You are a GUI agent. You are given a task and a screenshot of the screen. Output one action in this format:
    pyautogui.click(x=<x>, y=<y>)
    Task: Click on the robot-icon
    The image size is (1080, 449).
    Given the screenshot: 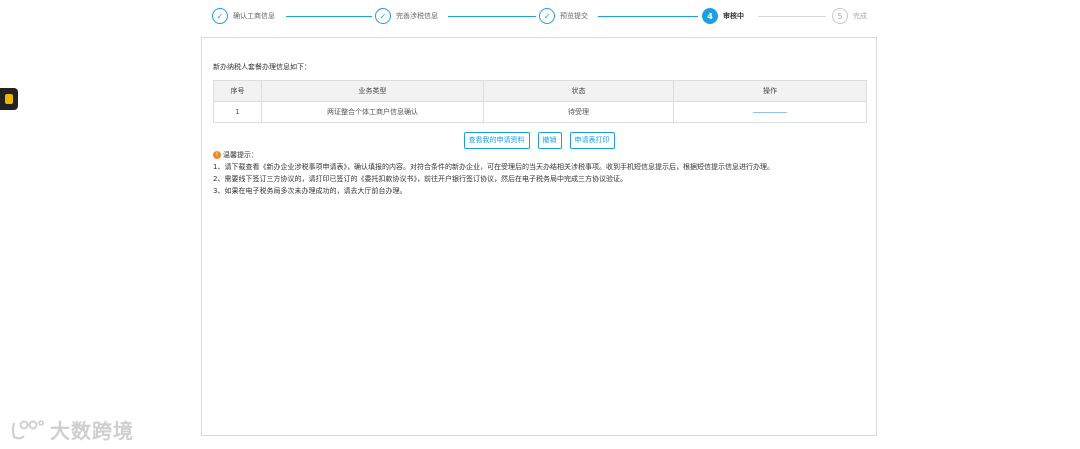 What is the action you would take?
    pyautogui.click(x=9, y=99)
    